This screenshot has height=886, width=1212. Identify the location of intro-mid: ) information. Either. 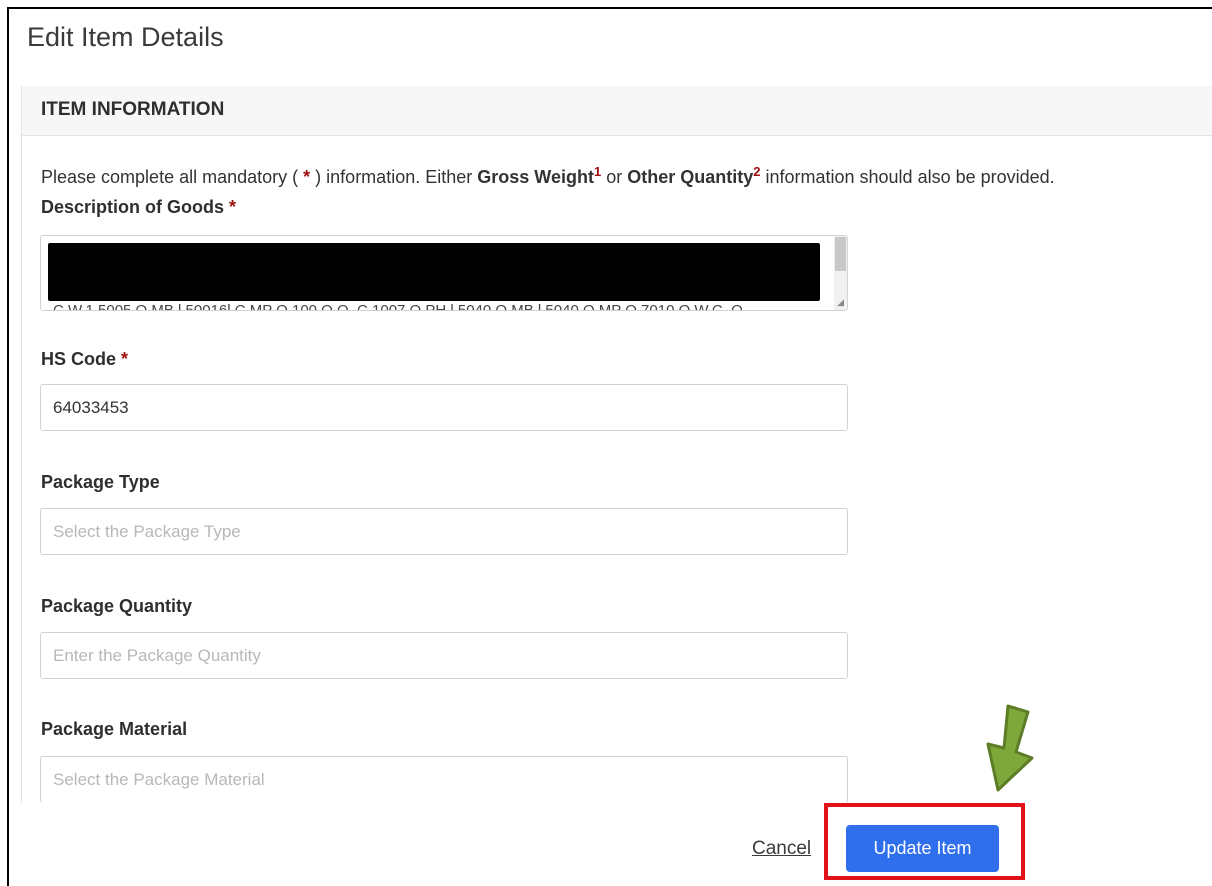
(394, 177).